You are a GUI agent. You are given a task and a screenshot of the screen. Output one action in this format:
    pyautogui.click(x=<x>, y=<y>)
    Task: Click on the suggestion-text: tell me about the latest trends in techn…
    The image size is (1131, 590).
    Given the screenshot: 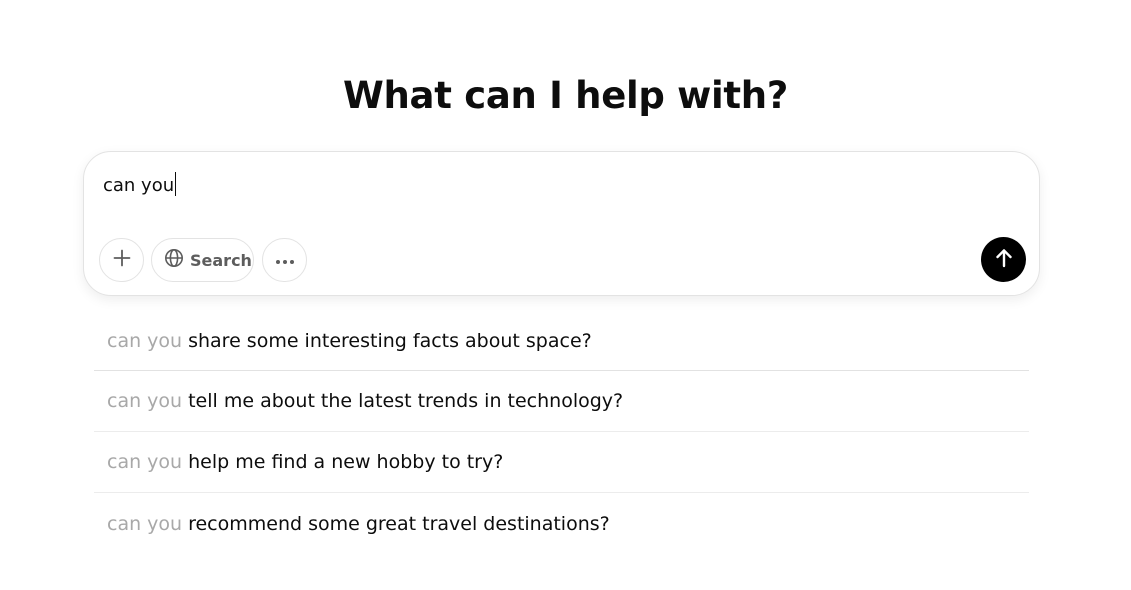 What is the action you would take?
    pyautogui.click(x=406, y=401)
    